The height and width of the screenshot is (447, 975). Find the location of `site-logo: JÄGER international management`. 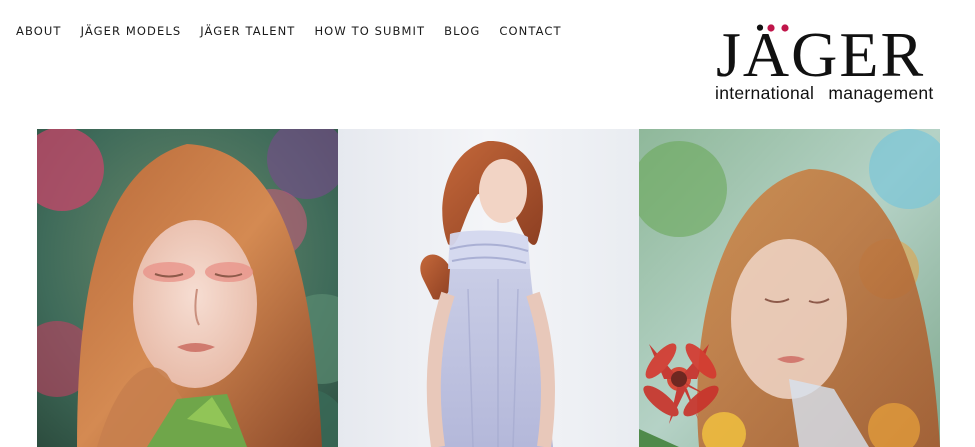

site-logo: JÄGER international management is located at coordinates (839, 61).